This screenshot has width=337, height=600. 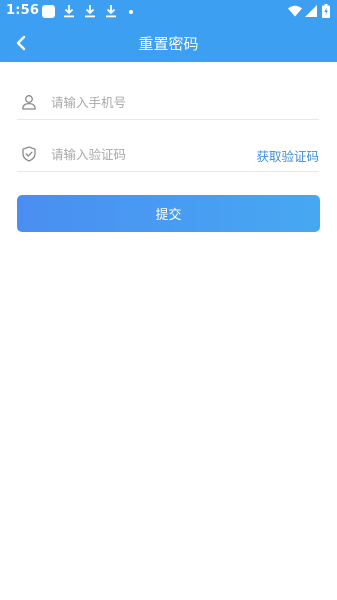 I want to click on battery-icon, so click(x=326, y=11).